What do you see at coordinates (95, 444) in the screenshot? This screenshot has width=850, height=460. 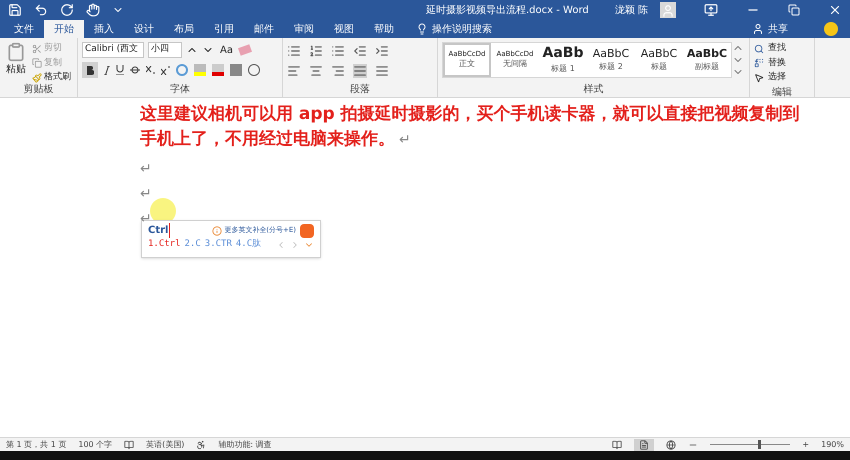 I see `word-count: 100 个字` at bounding box center [95, 444].